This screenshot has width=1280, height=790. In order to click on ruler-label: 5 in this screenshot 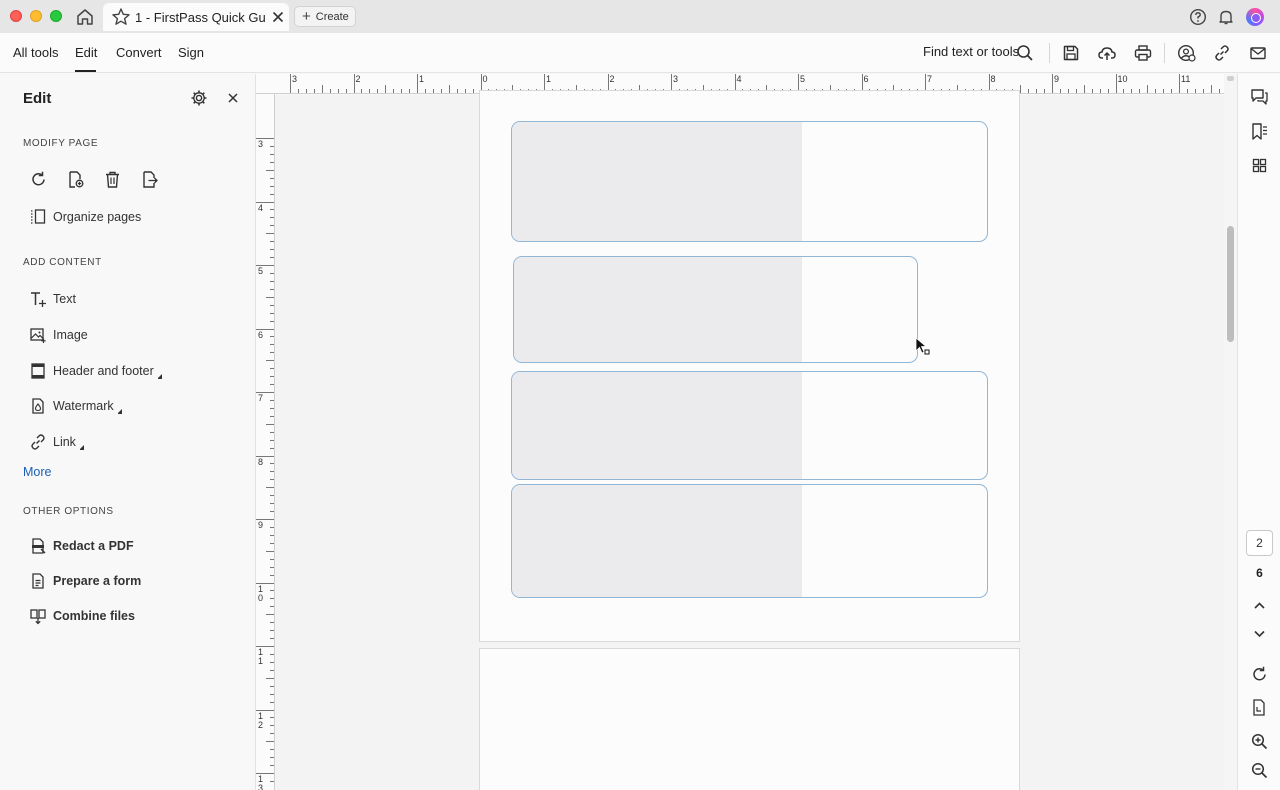, I will do `click(803, 79)`.